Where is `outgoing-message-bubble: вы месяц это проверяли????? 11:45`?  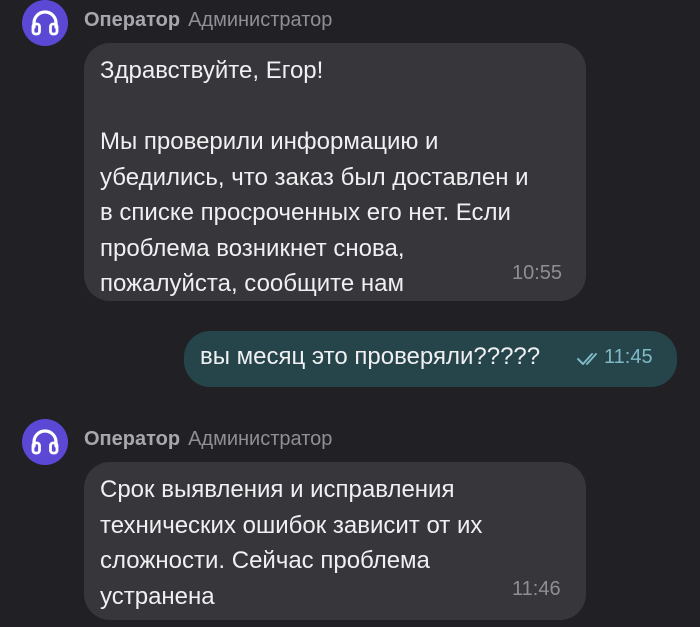 outgoing-message-bubble: вы месяц это проверяли????? 11:45 is located at coordinates (430, 359).